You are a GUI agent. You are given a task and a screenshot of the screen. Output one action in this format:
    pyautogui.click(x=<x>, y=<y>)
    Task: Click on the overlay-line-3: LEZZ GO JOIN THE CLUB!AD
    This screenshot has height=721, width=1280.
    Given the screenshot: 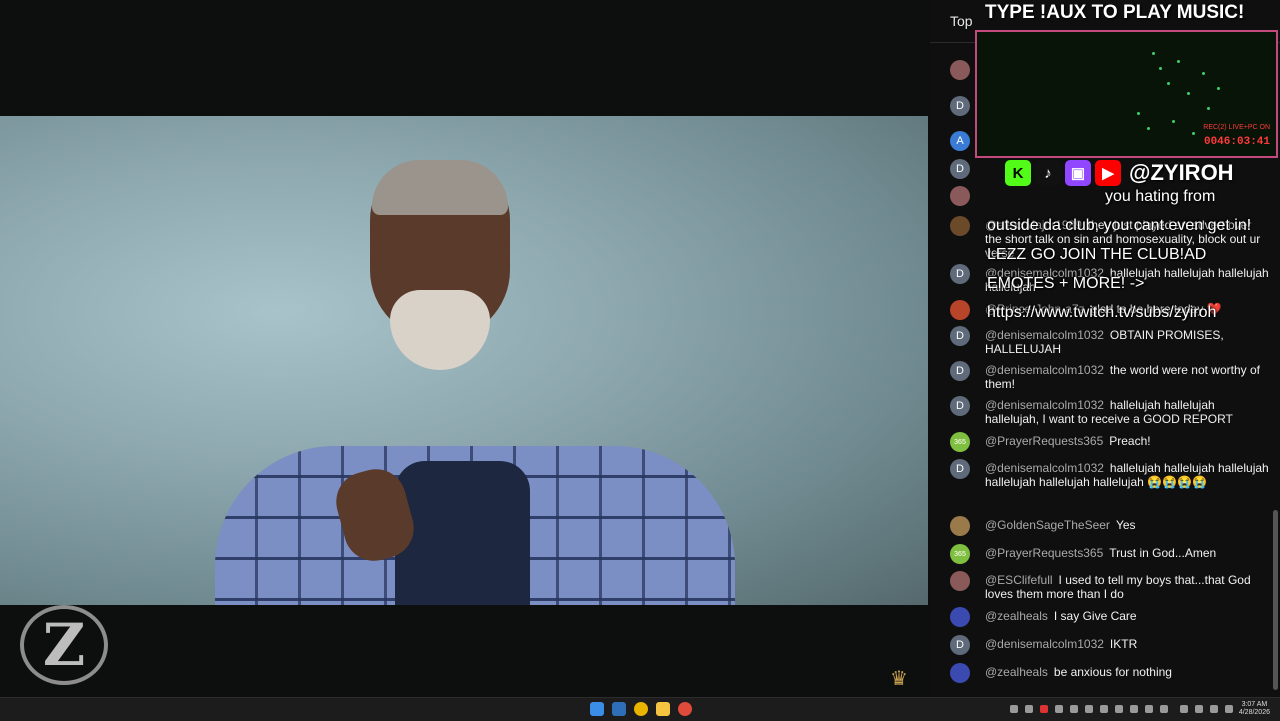 What is the action you would take?
    pyautogui.click(x=1097, y=254)
    